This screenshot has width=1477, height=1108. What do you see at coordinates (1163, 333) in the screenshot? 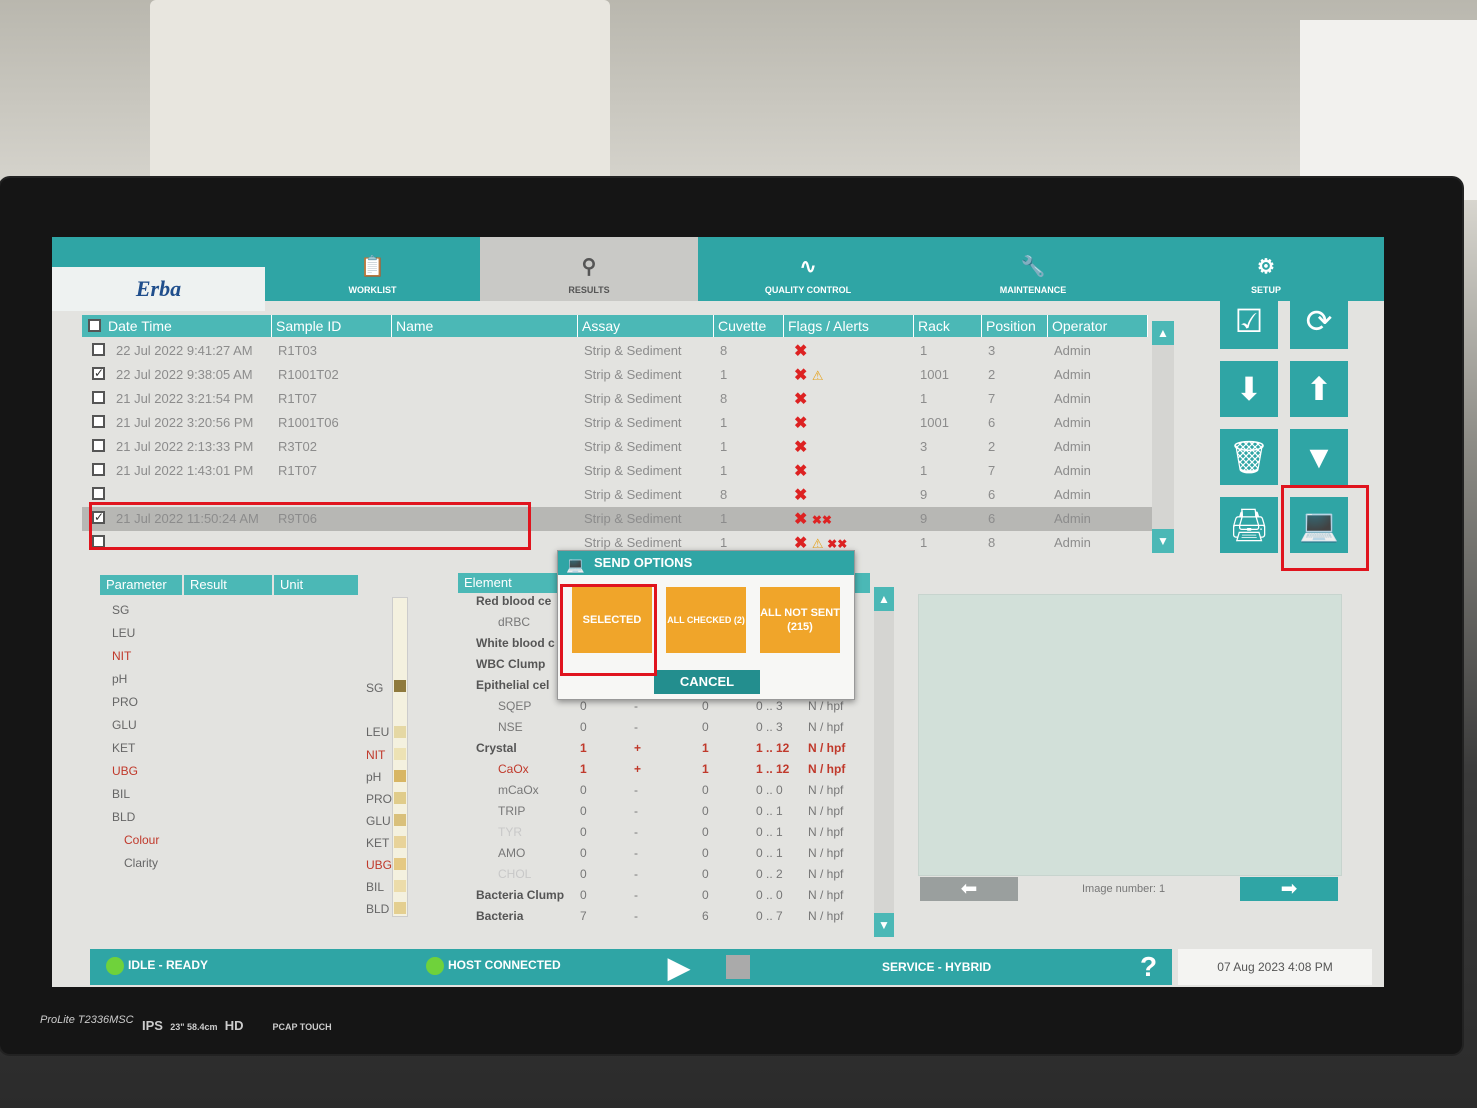
I see `scroll-up-button: ▲` at bounding box center [1163, 333].